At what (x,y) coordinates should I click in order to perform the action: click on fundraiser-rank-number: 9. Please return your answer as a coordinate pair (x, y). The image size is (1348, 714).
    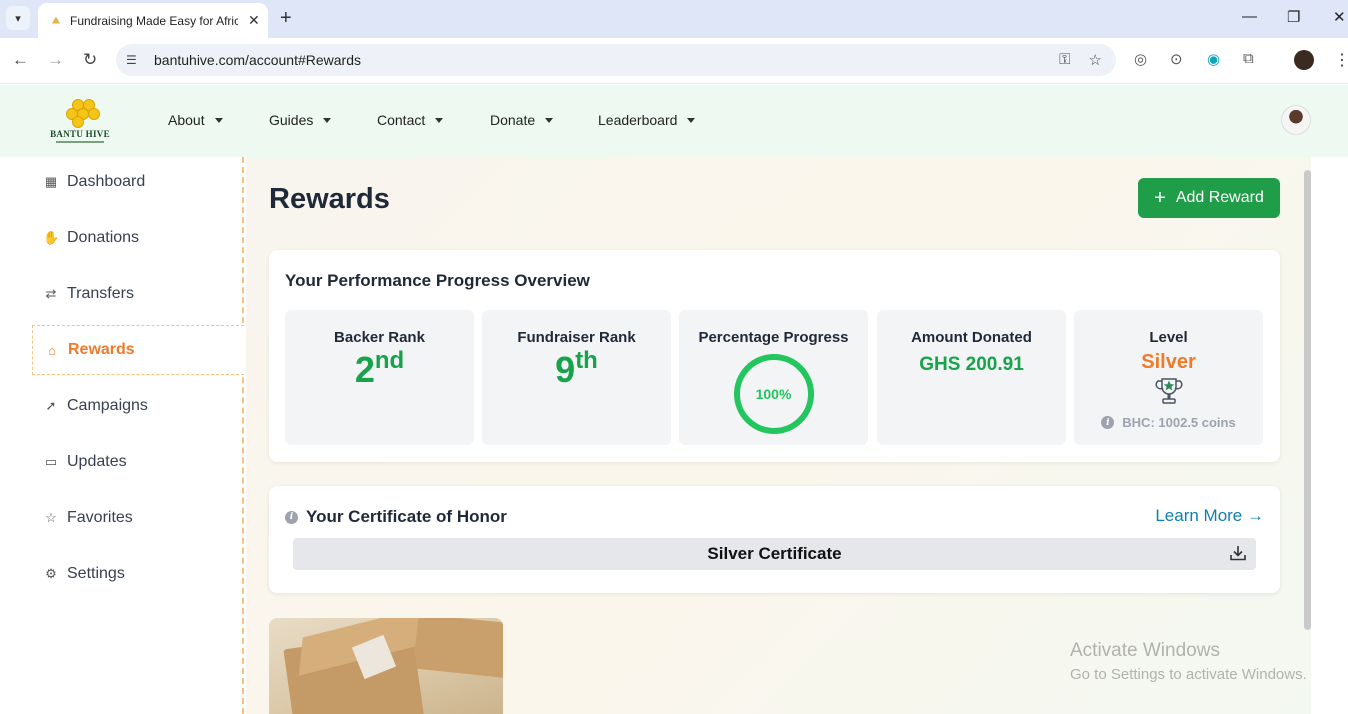
    Looking at the image, I should click on (565, 369).